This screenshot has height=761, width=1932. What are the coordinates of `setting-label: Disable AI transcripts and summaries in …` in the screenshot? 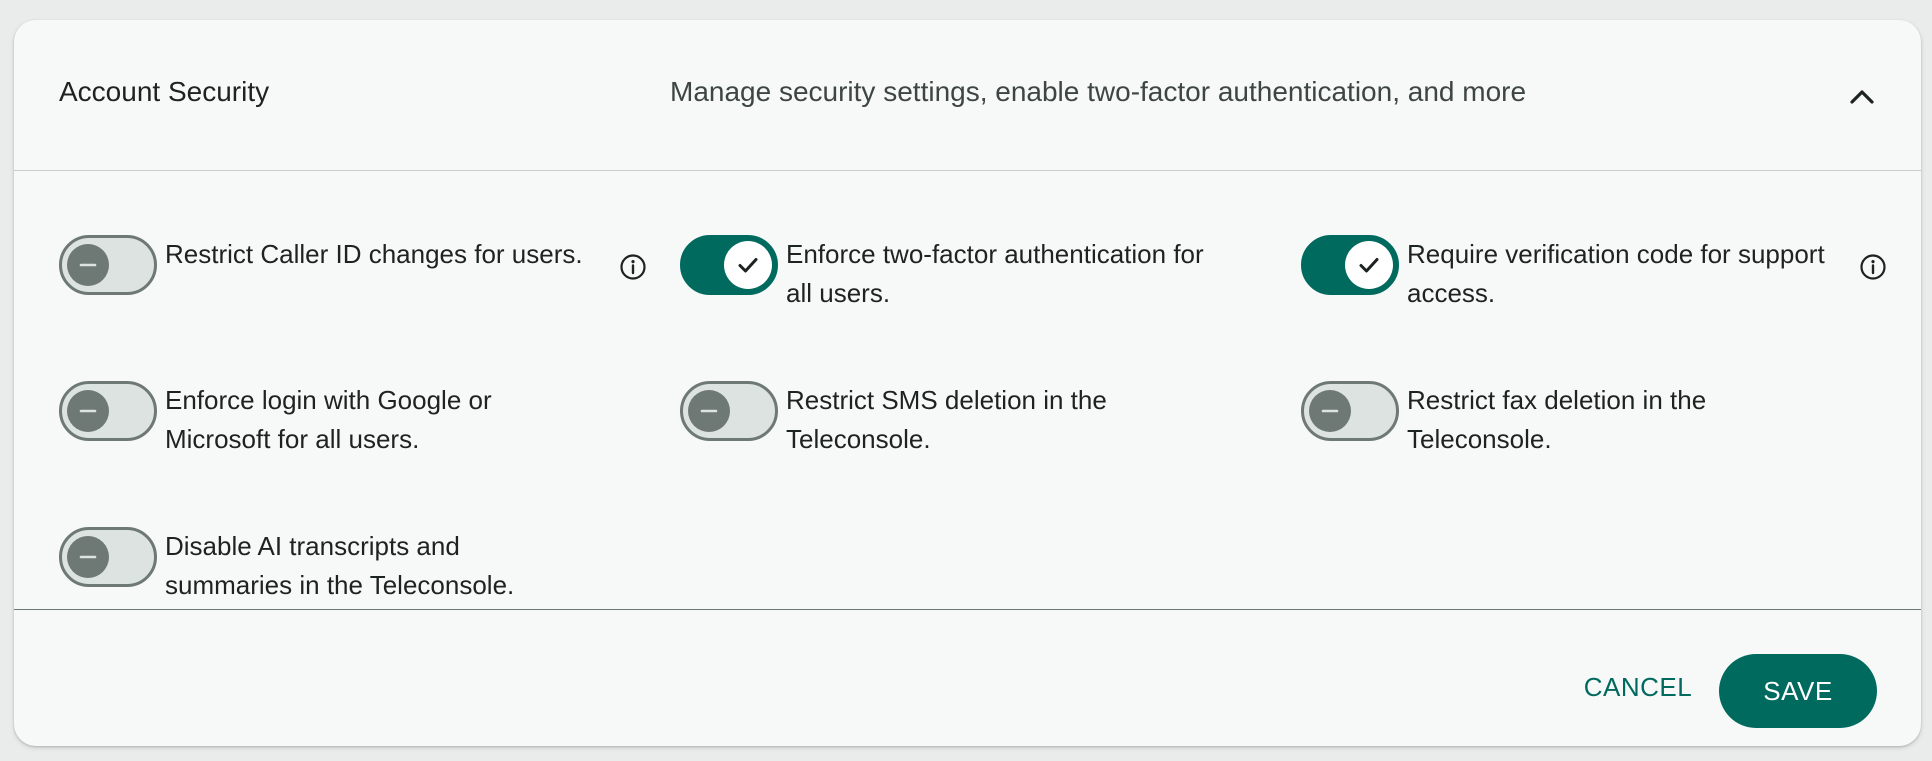 It's located at (340, 565).